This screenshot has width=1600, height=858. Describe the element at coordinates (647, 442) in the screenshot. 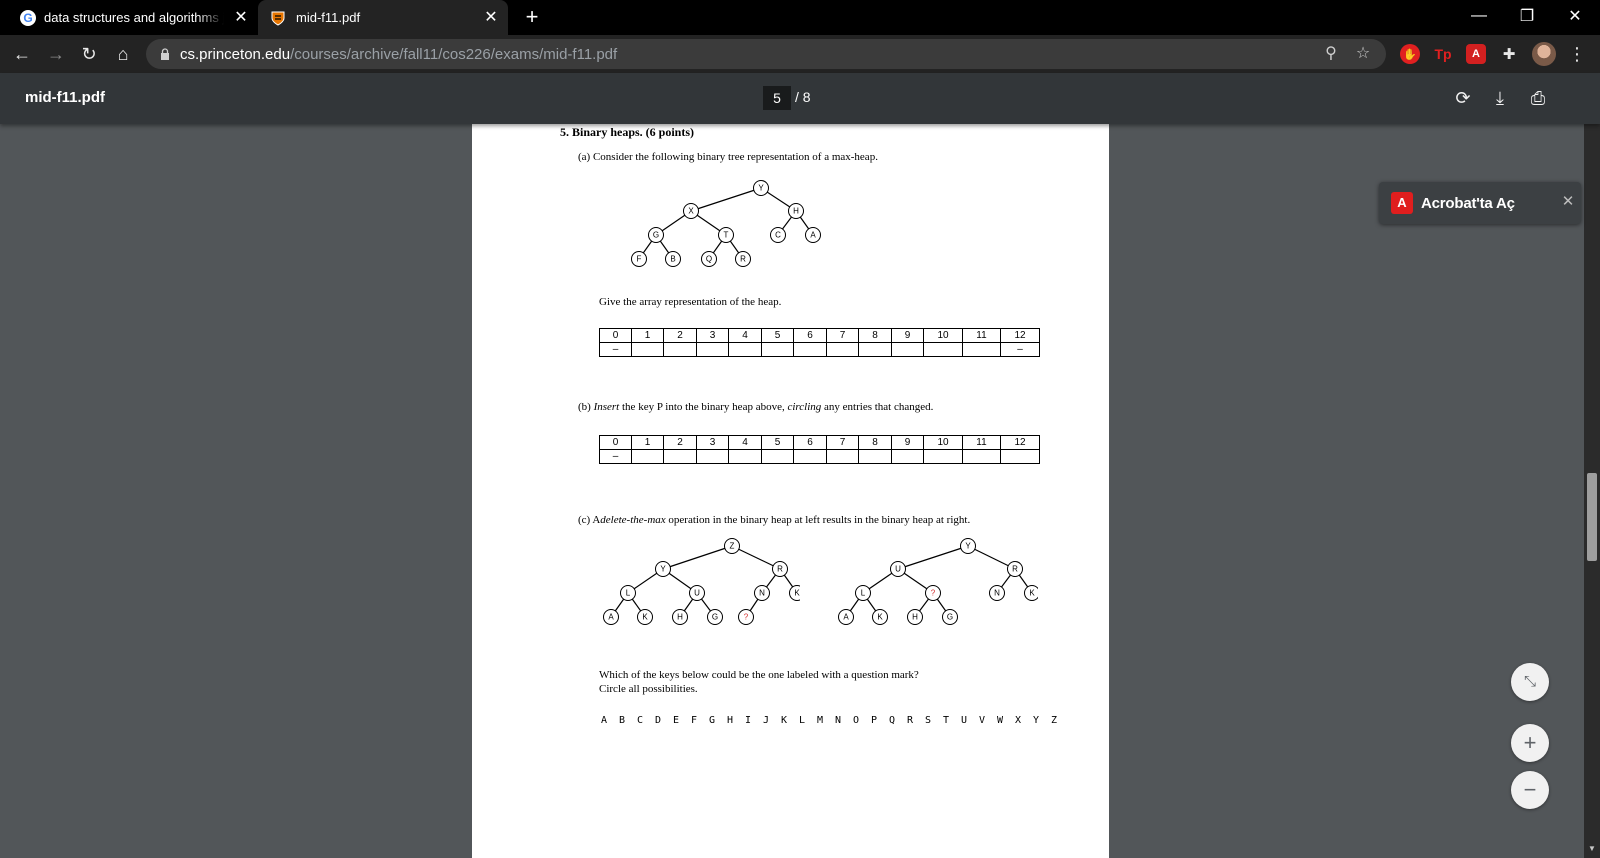

I see `table-cell: 1` at that location.